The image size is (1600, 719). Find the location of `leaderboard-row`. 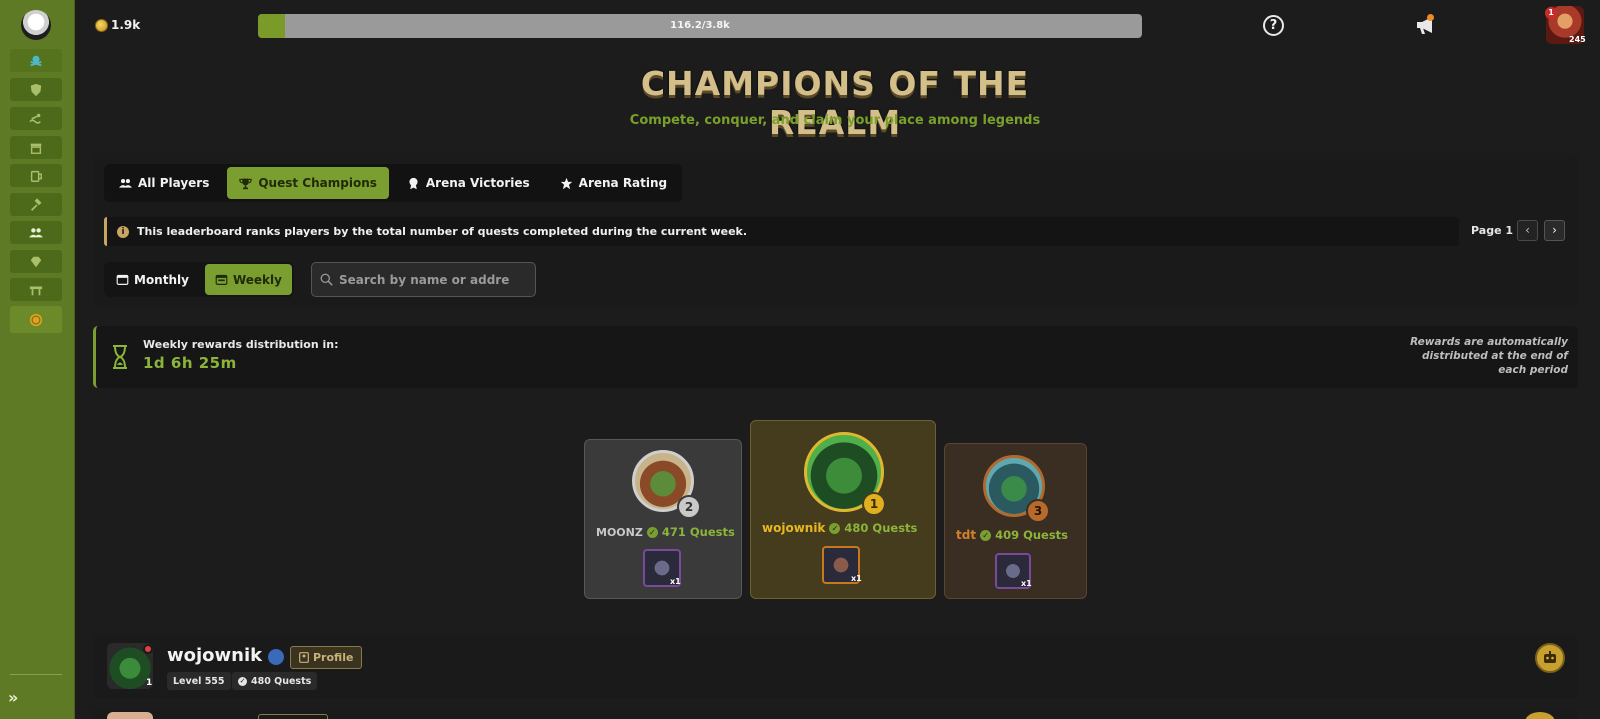

leaderboard-row is located at coordinates (835, 713).